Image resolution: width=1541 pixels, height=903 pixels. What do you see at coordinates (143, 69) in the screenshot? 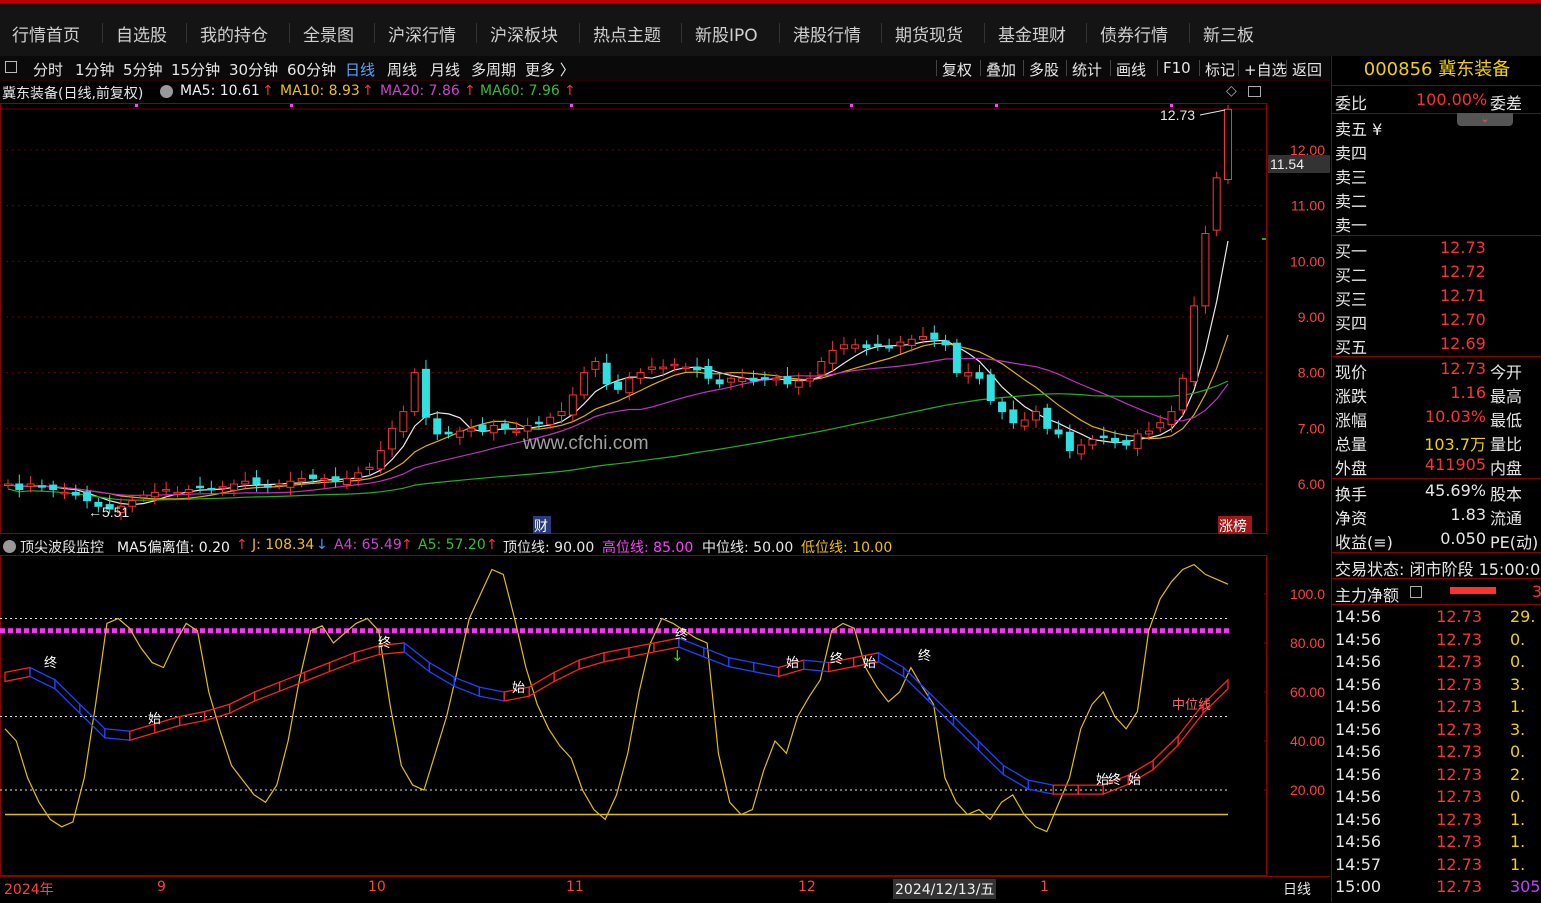
I see `period-tab-2: 5分钟` at bounding box center [143, 69].